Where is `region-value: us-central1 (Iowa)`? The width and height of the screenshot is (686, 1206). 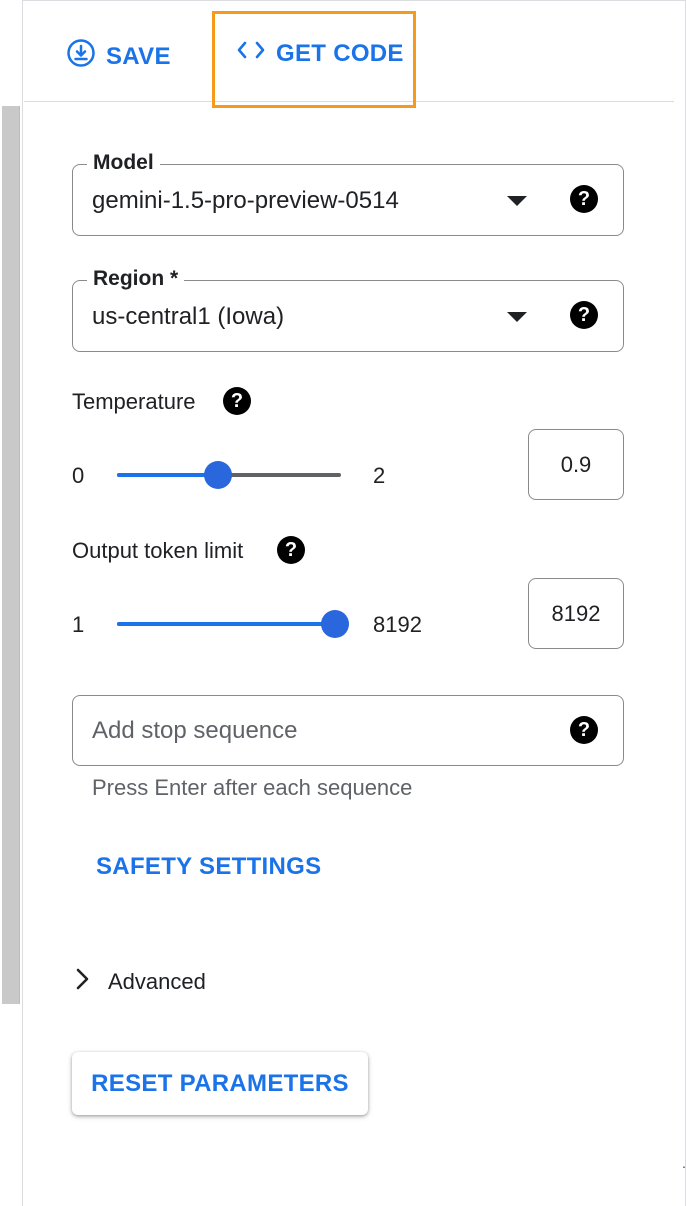 region-value: us-central1 (Iowa) is located at coordinates (188, 316).